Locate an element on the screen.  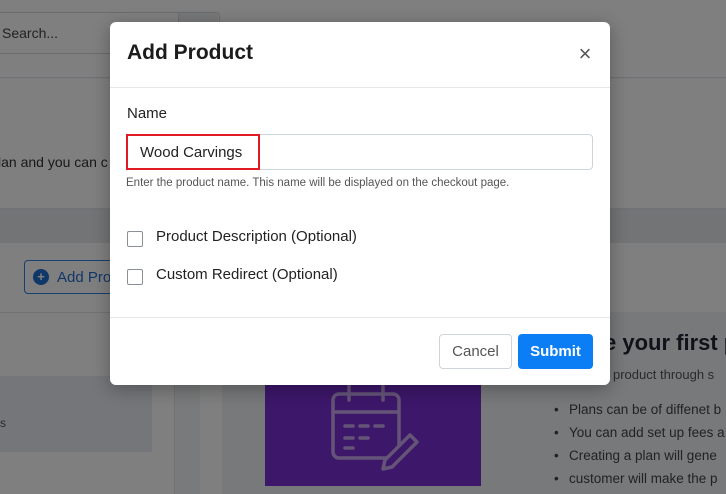
modal-footer: Cancel Submit is located at coordinates (360, 351).